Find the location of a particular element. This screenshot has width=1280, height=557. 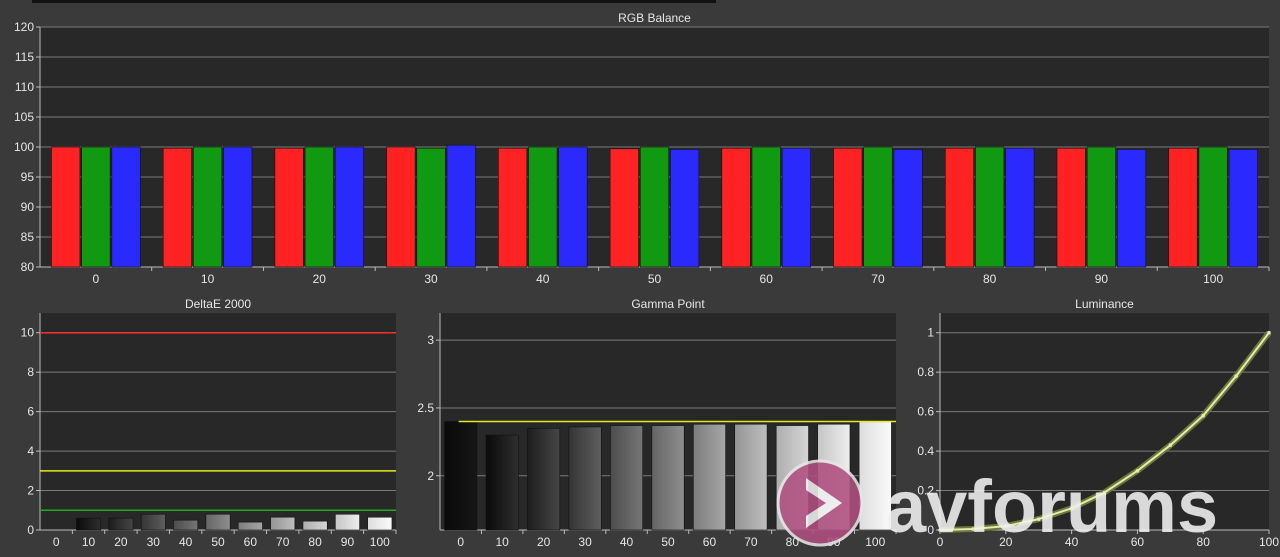

y-tick-label: 95 is located at coordinates (28, 177).